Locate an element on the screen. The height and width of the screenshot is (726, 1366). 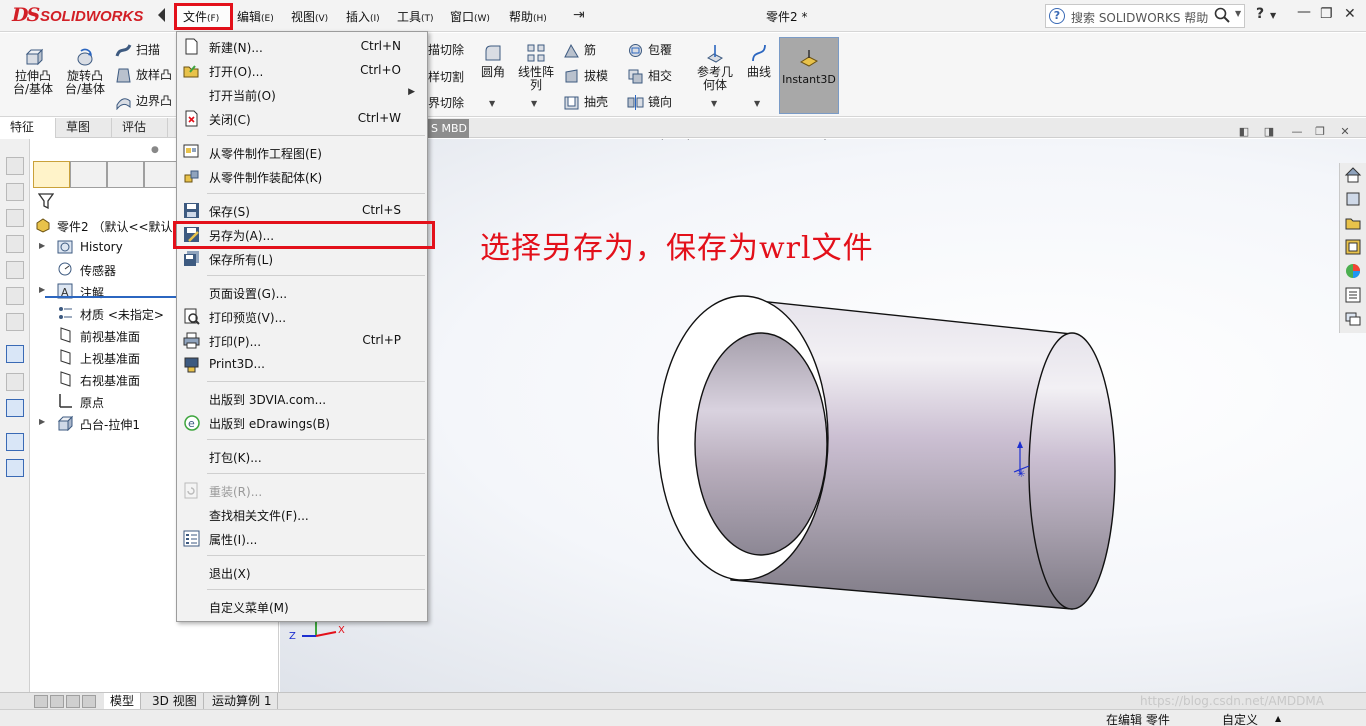
menu-file: 文件(F) is located at coordinates (201, 16).